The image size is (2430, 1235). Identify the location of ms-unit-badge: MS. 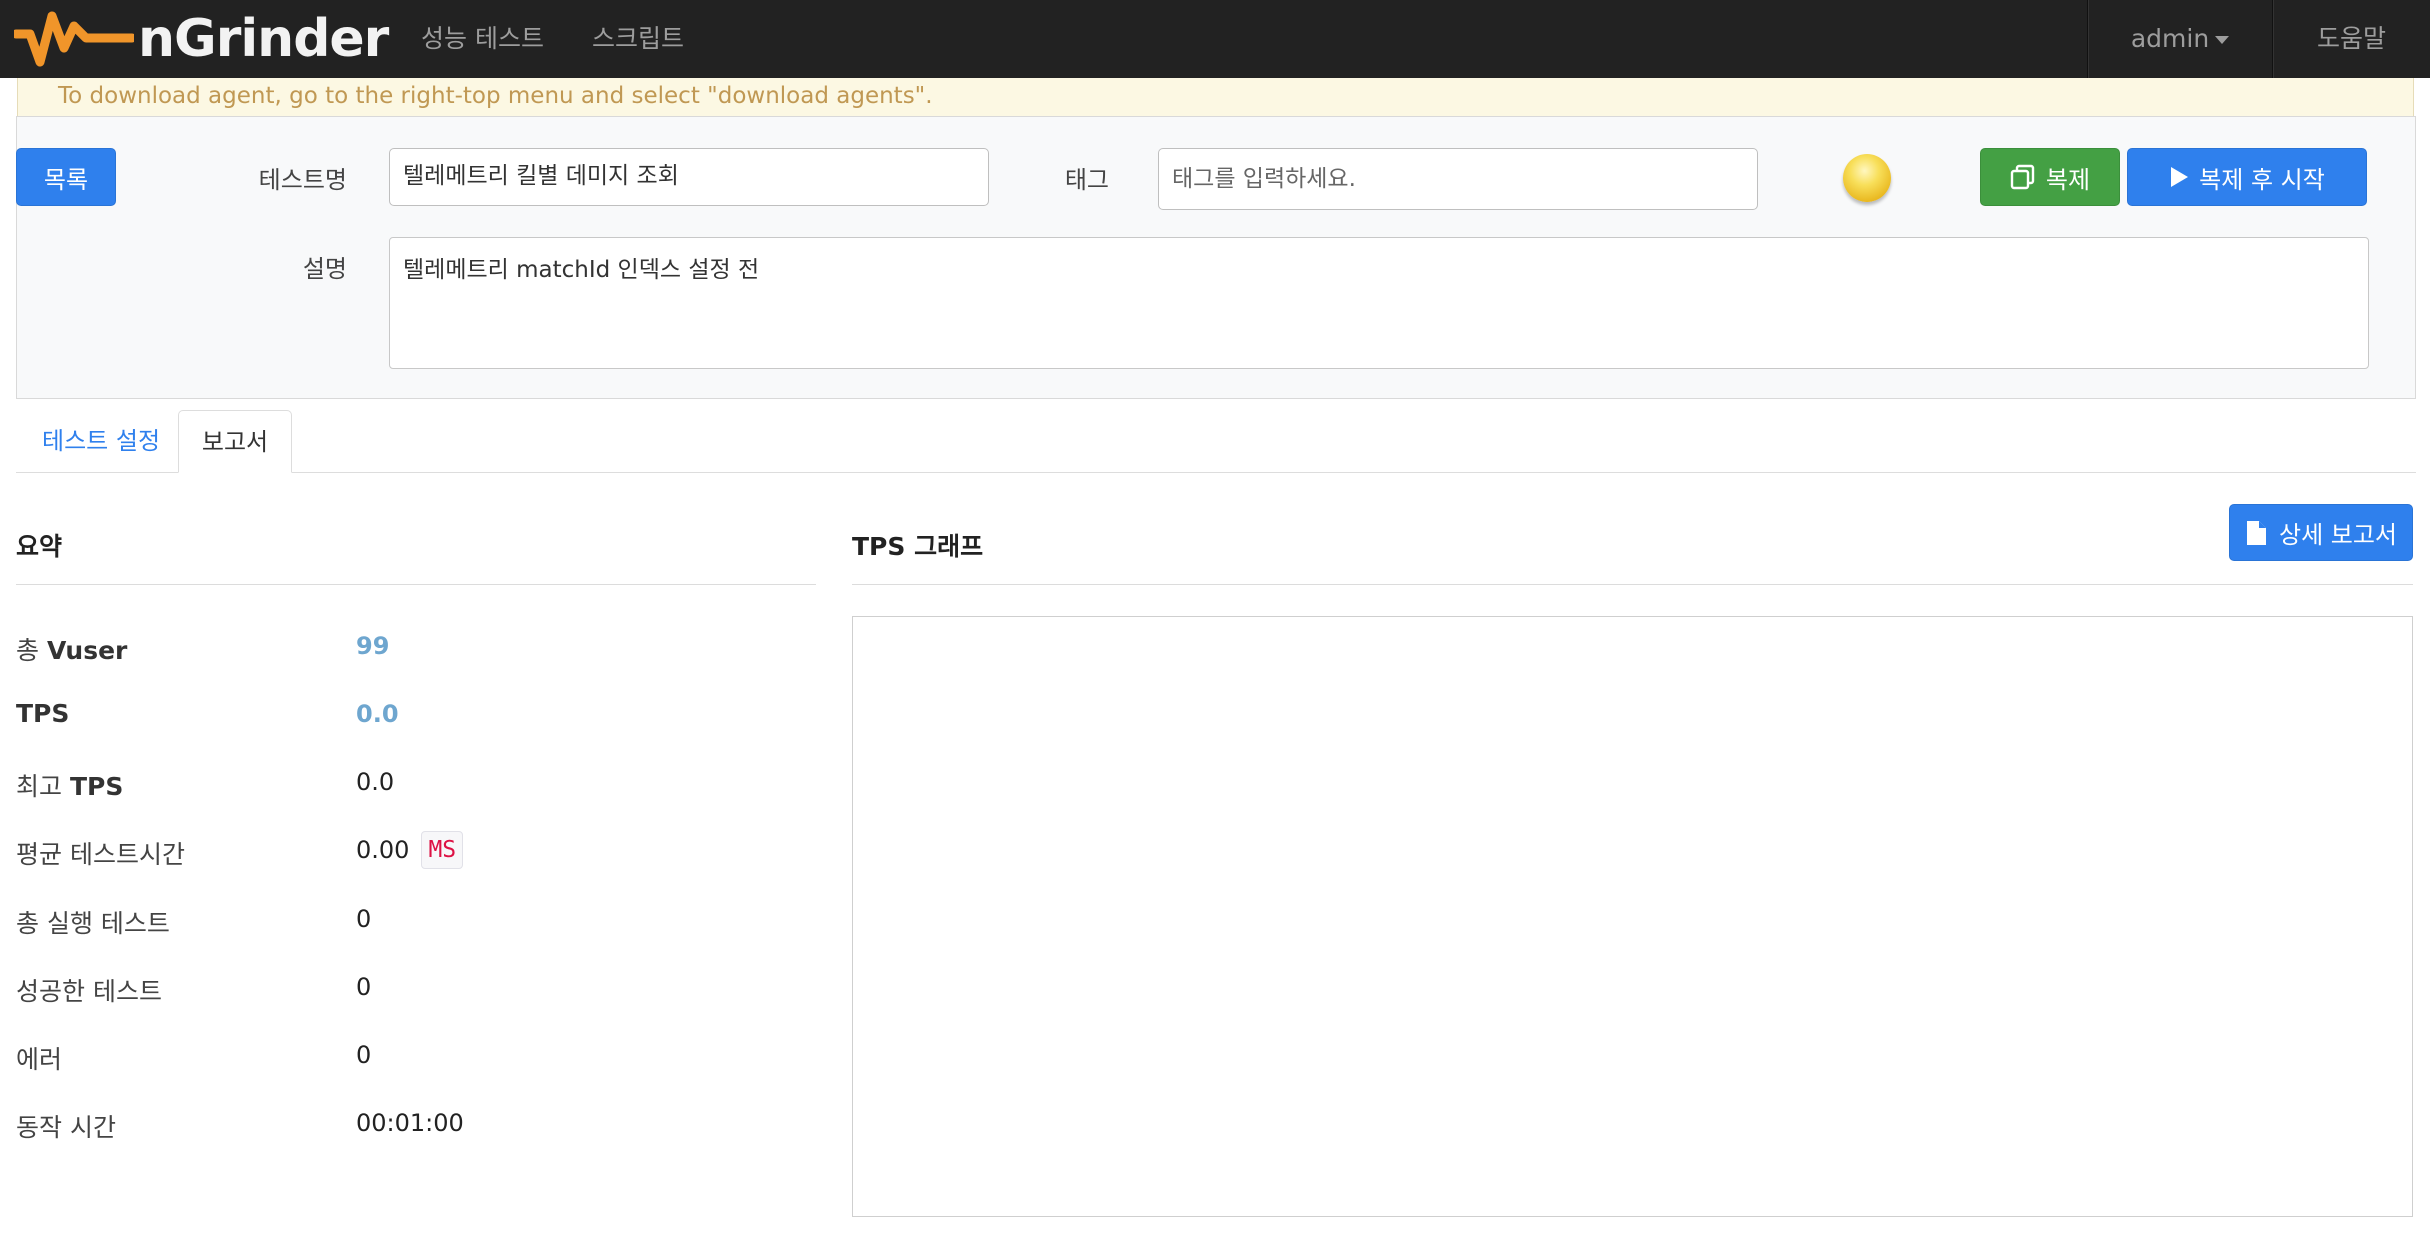
(442, 850).